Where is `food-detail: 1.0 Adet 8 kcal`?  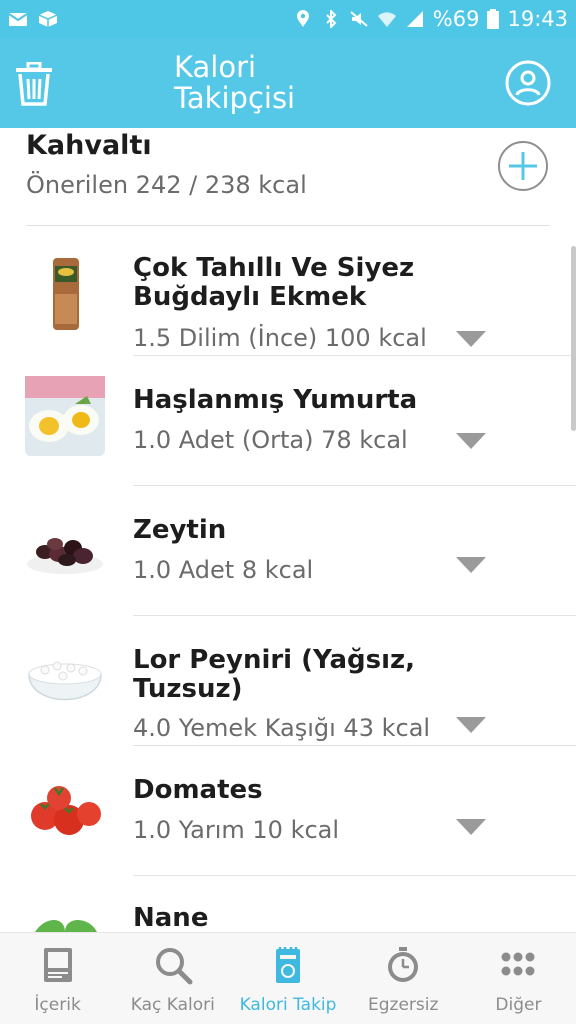
food-detail: 1.0 Adet 8 kcal is located at coordinates (223, 570).